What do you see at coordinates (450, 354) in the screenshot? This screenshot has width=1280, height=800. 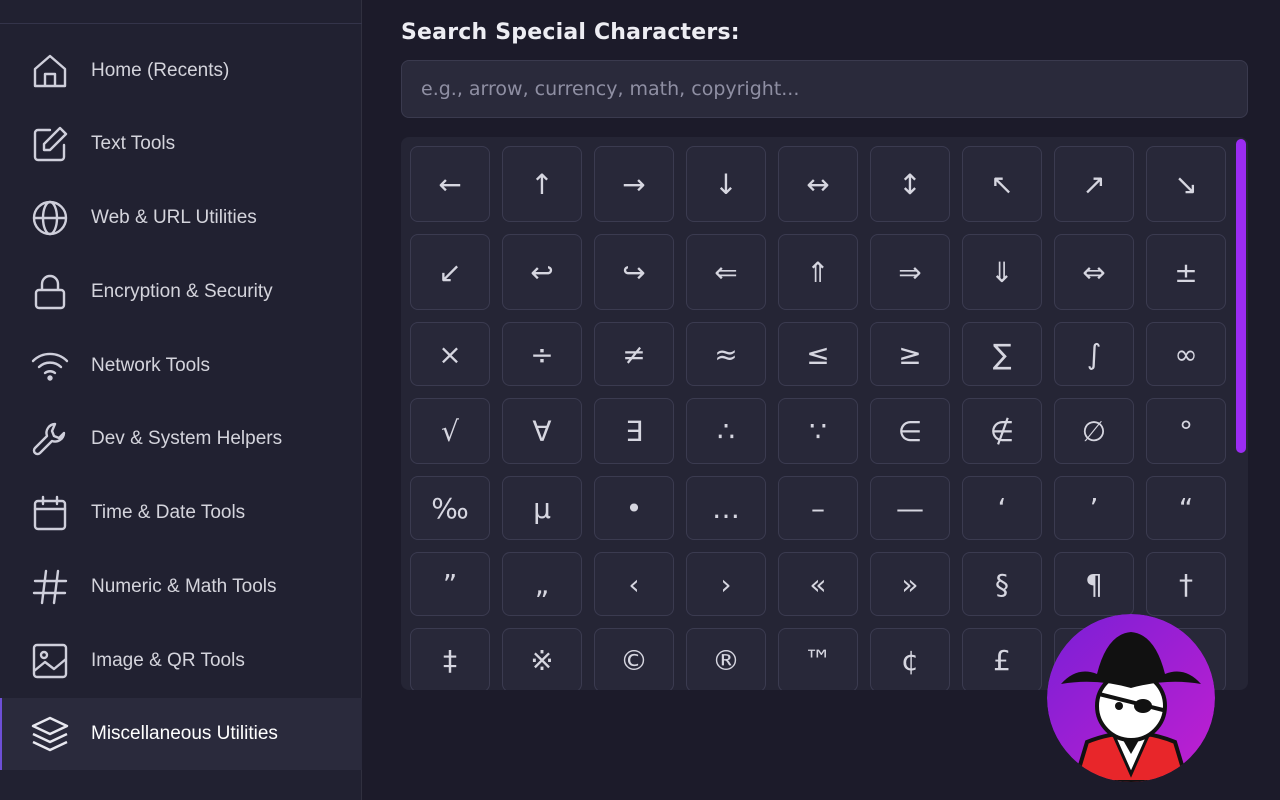 I see `character-cell: ×` at bounding box center [450, 354].